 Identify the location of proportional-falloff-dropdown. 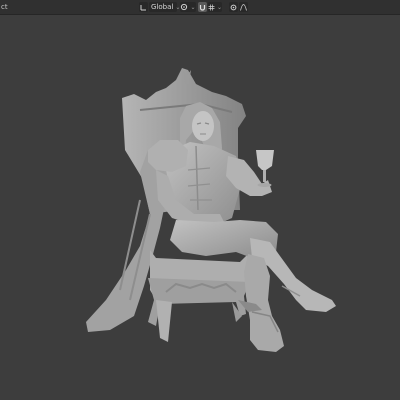
(243, 7).